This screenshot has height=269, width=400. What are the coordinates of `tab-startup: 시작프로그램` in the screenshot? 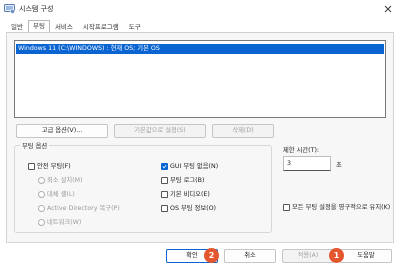 It's located at (101, 26).